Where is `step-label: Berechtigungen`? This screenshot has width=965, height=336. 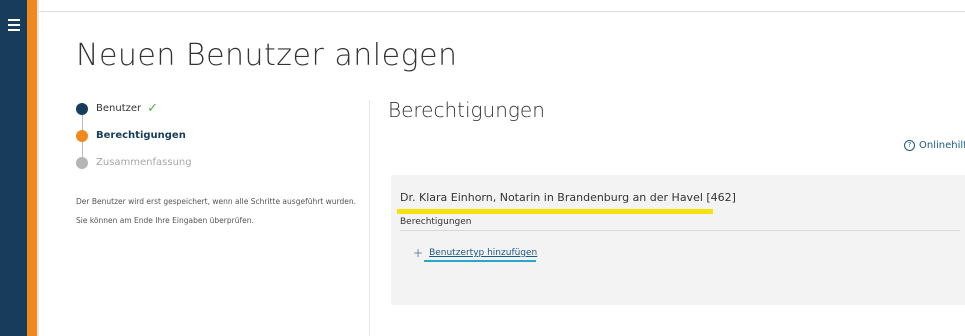 step-label: Berechtigungen is located at coordinates (141, 135).